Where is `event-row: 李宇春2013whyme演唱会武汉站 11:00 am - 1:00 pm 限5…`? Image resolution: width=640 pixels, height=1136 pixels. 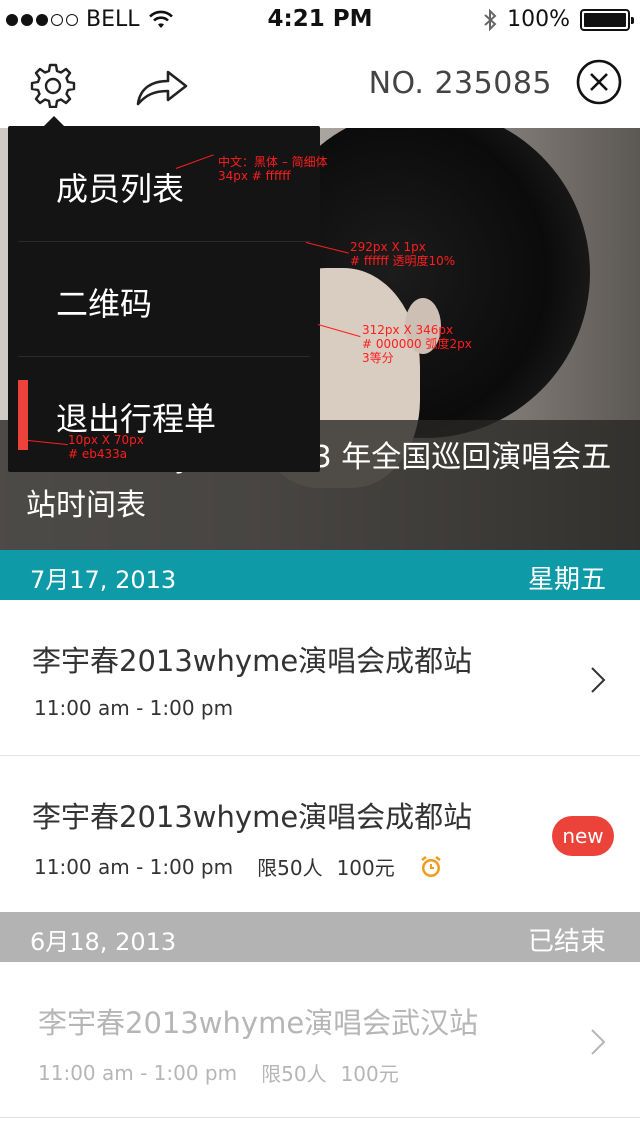
event-row: 李宇春2013whyme演唱会武汉站 11:00 am - 1:00 pm 限5… is located at coordinates (320, 1040).